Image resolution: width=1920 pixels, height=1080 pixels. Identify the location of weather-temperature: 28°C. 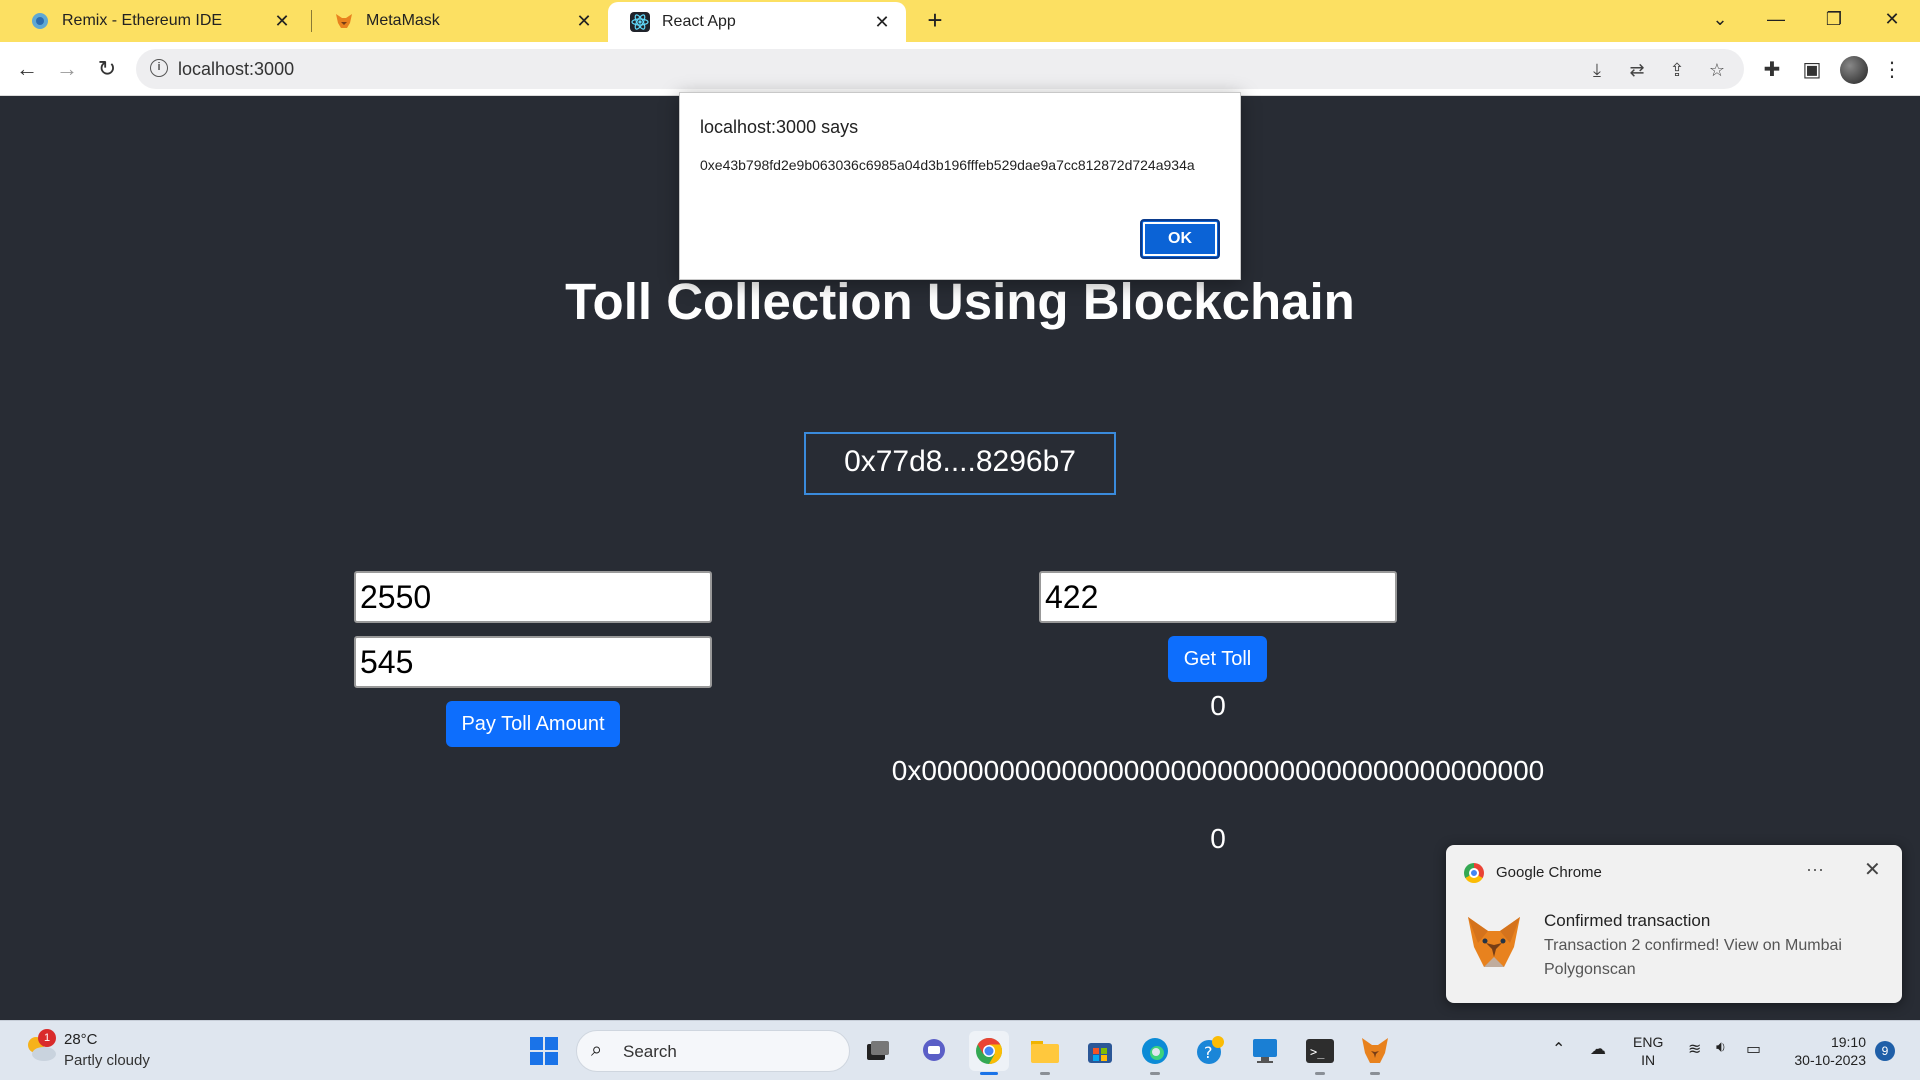
(81, 1039).